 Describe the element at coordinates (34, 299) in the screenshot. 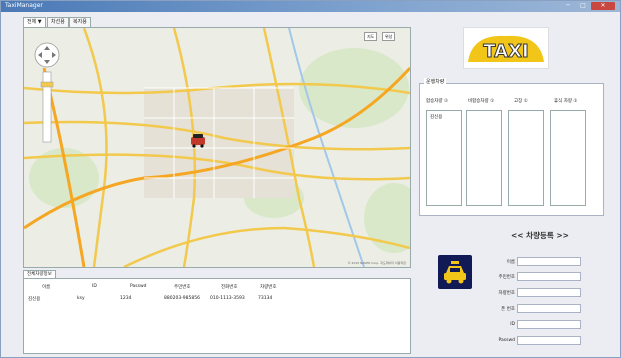

I see `cell-name: 김신용` at that location.